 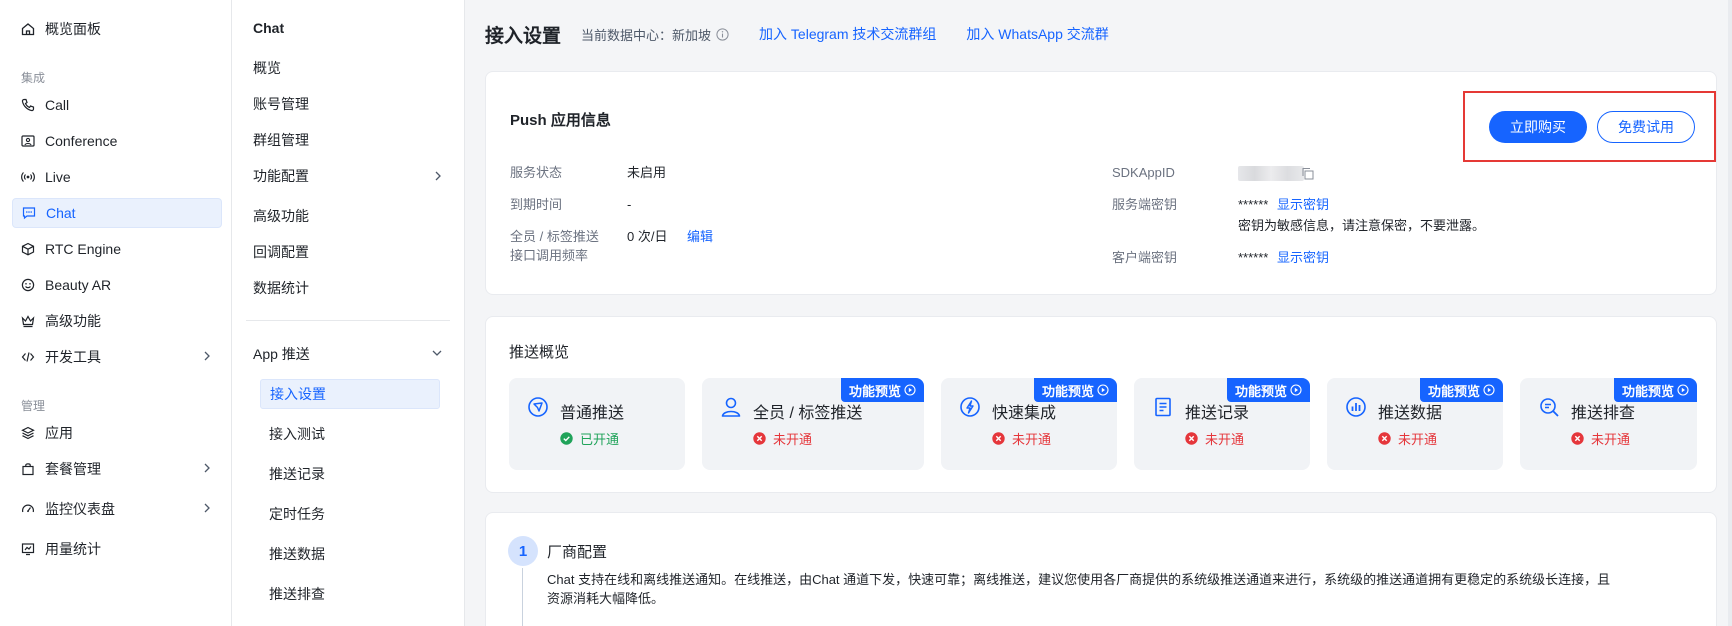 What do you see at coordinates (117, 105) in the screenshot?
I see `sidebar-item-call: Call` at bounding box center [117, 105].